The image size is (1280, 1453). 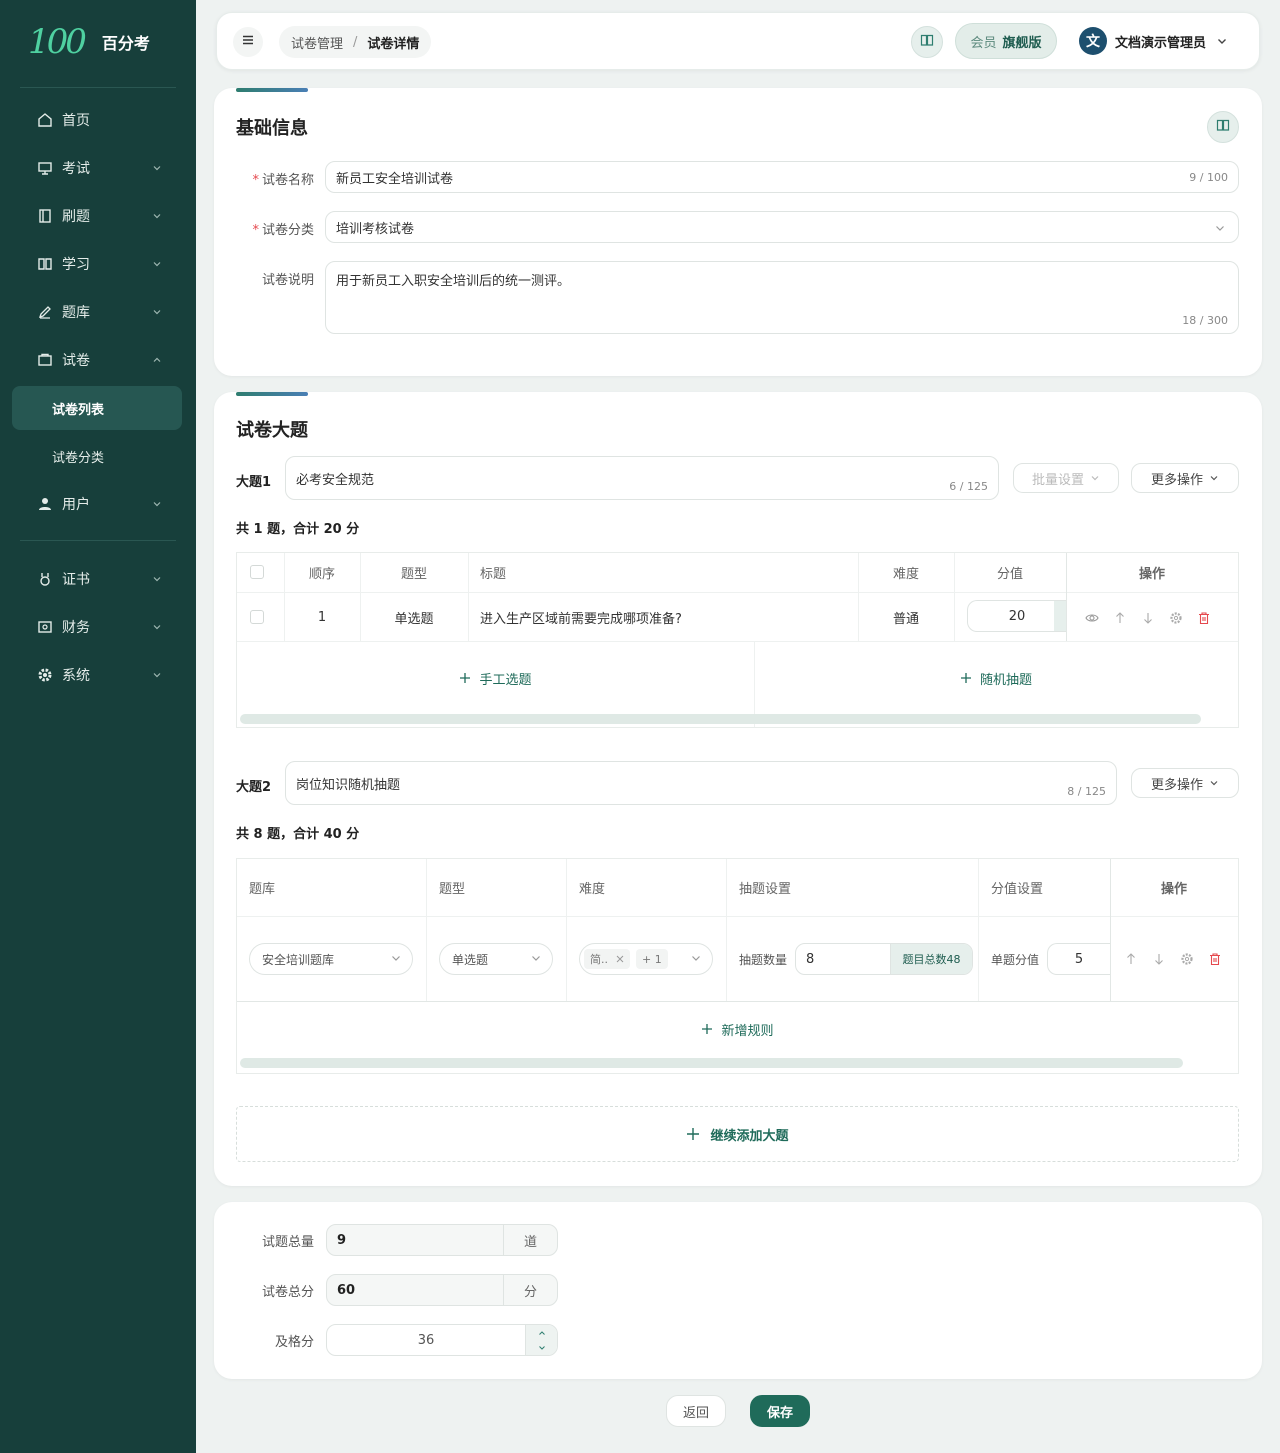 What do you see at coordinates (317, 42) in the screenshot?
I see `breadcrumb-item: 试卷管理` at bounding box center [317, 42].